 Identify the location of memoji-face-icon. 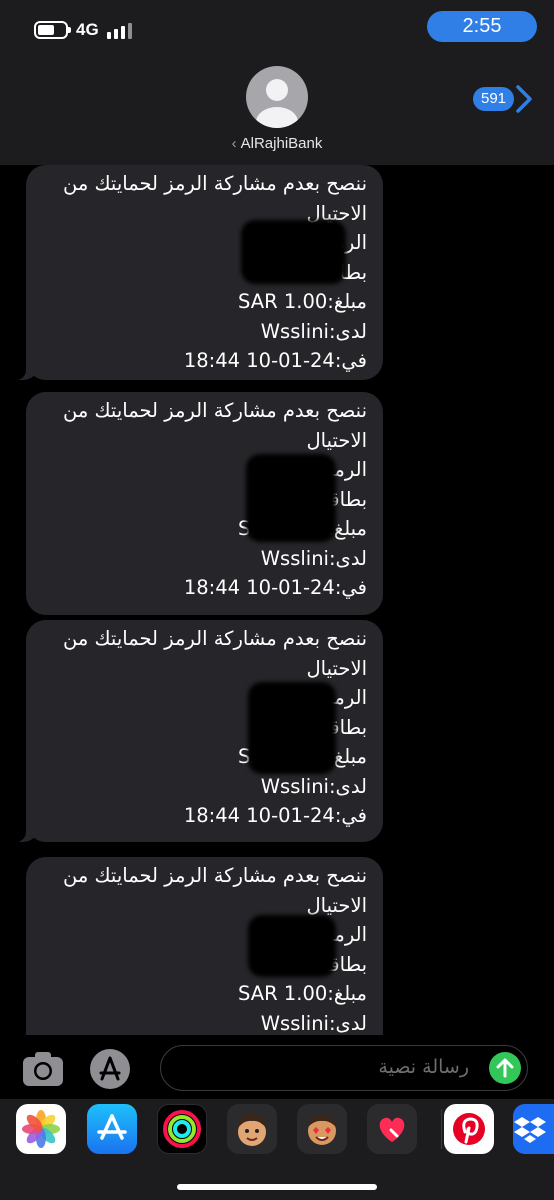
(252, 1129).